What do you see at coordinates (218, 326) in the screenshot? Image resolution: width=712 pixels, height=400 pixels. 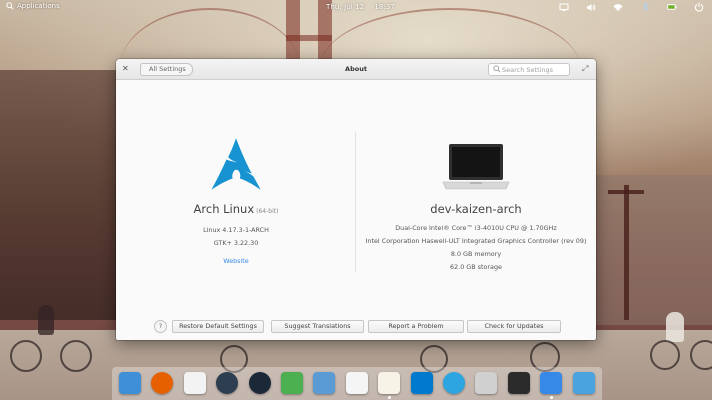 I see `restore-defaults-button: Restore Default Settings` at bounding box center [218, 326].